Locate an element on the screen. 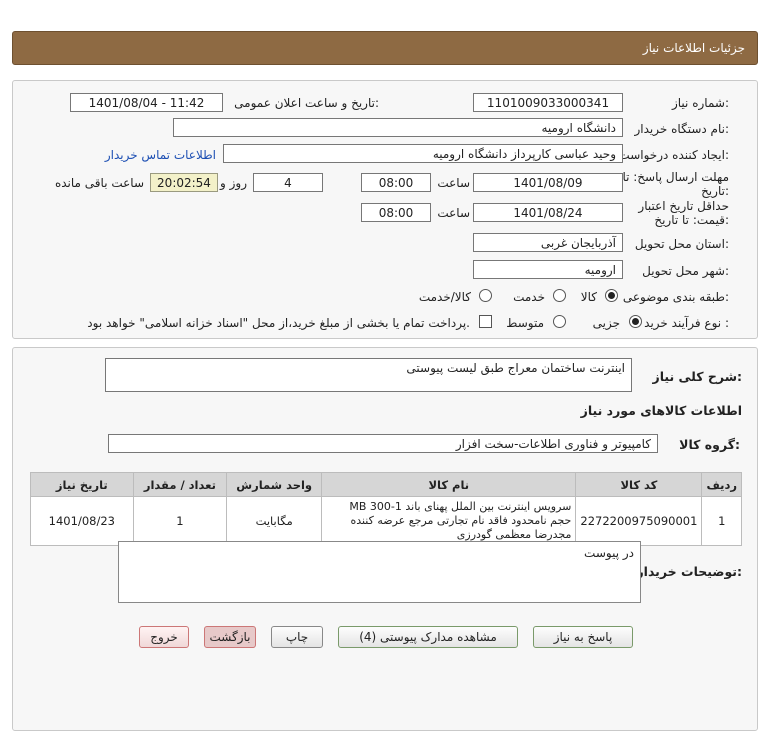 The height and width of the screenshot is (745, 770). back-button: بازگشت is located at coordinates (230, 637).